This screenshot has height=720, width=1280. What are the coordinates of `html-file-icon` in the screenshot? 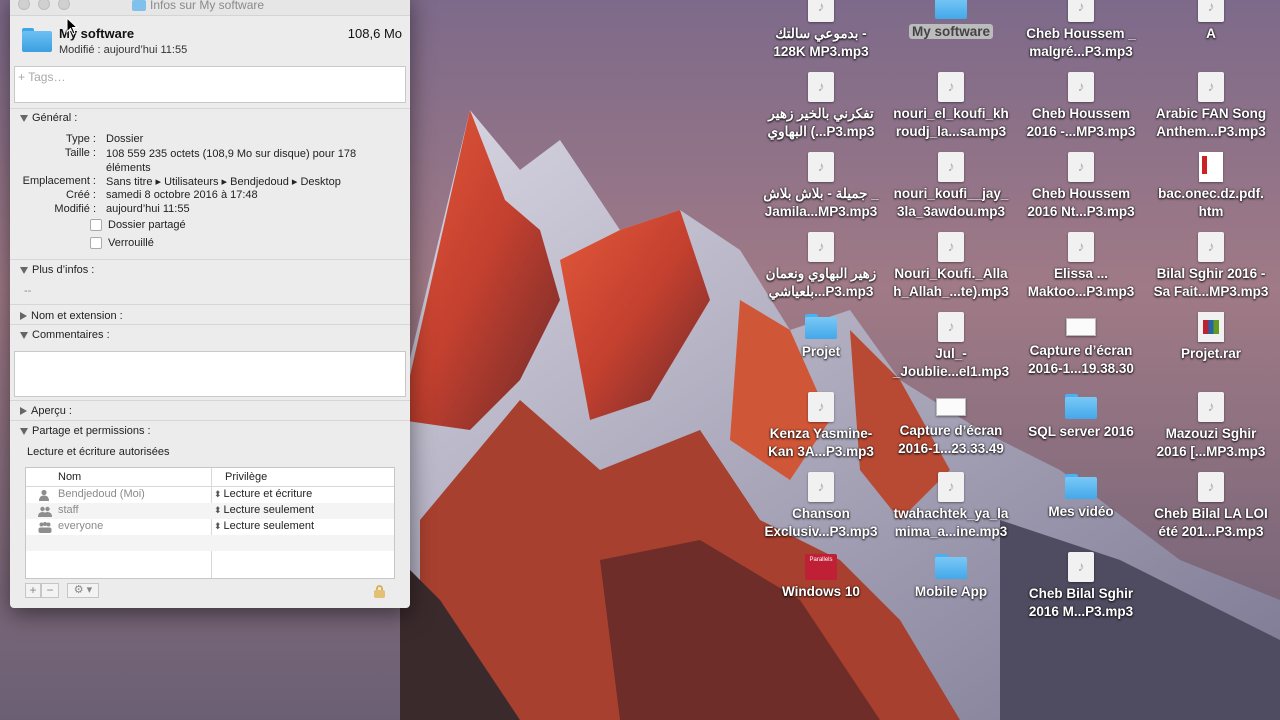 It's located at (1211, 167).